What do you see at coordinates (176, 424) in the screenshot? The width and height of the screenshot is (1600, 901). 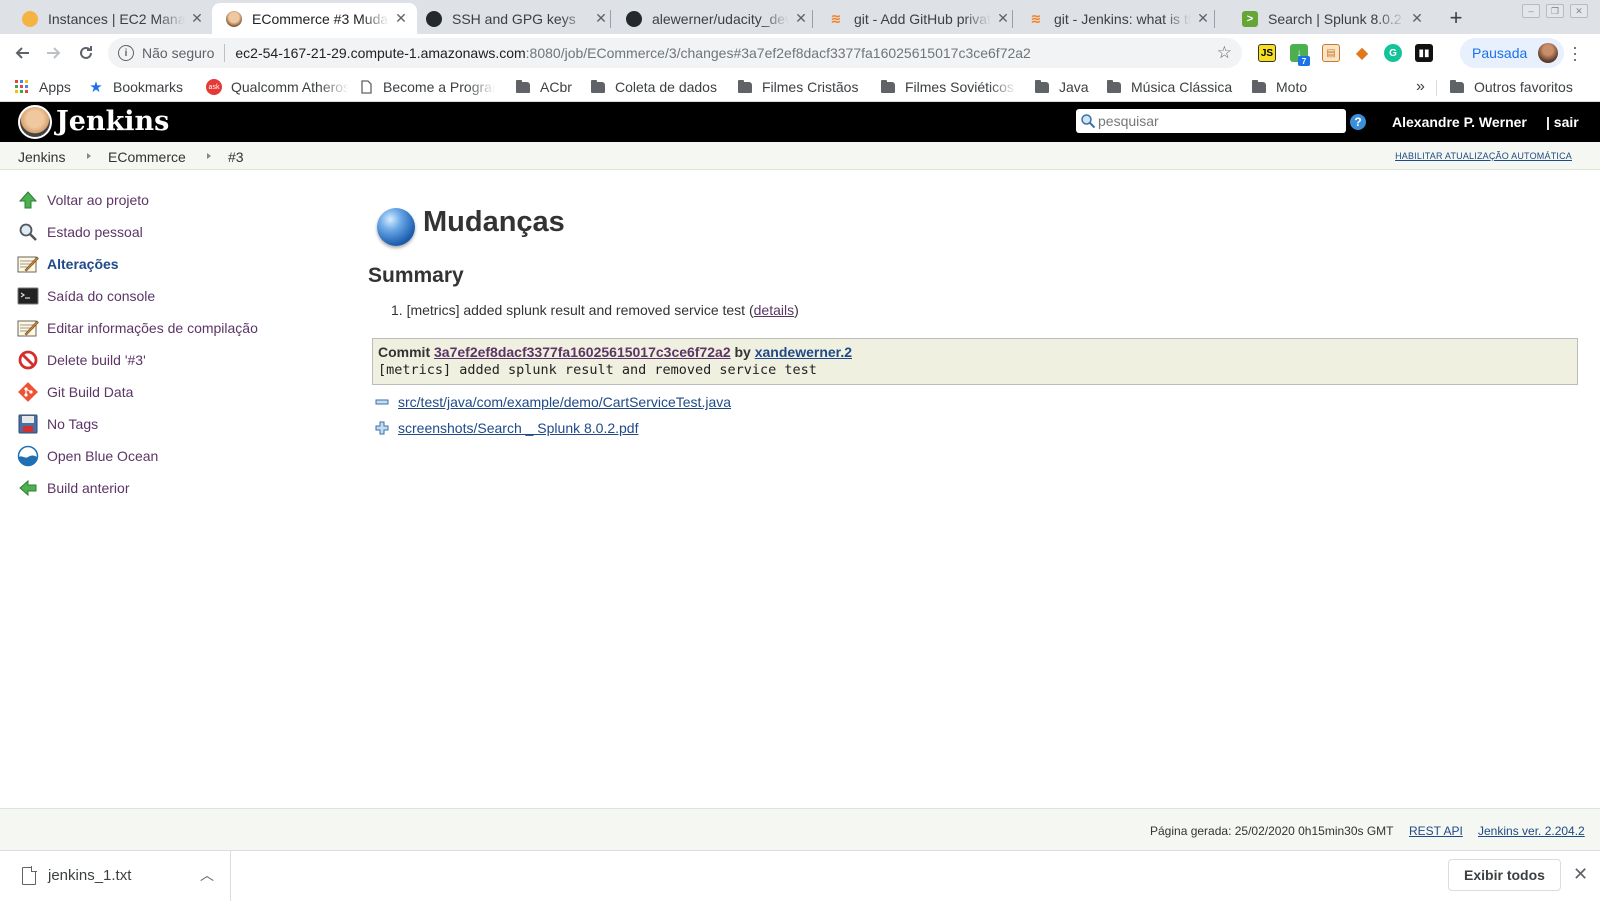 I see `task-no-tags: No Tags` at bounding box center [176, 424].